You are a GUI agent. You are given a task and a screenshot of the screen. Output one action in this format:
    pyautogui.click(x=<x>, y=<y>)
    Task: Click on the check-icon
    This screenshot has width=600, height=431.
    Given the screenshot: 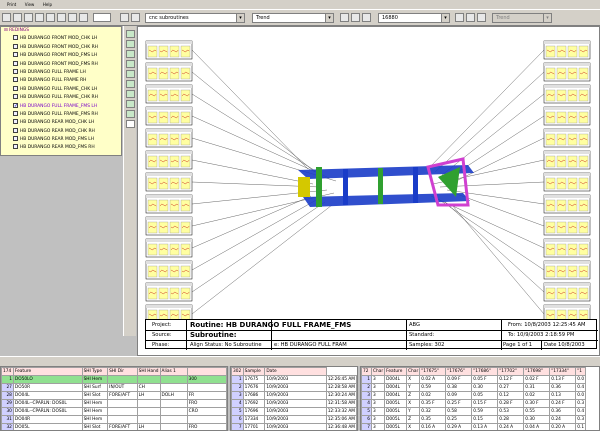 What is the action you would take?
    pyautogui.click(x=344, y=17)
    